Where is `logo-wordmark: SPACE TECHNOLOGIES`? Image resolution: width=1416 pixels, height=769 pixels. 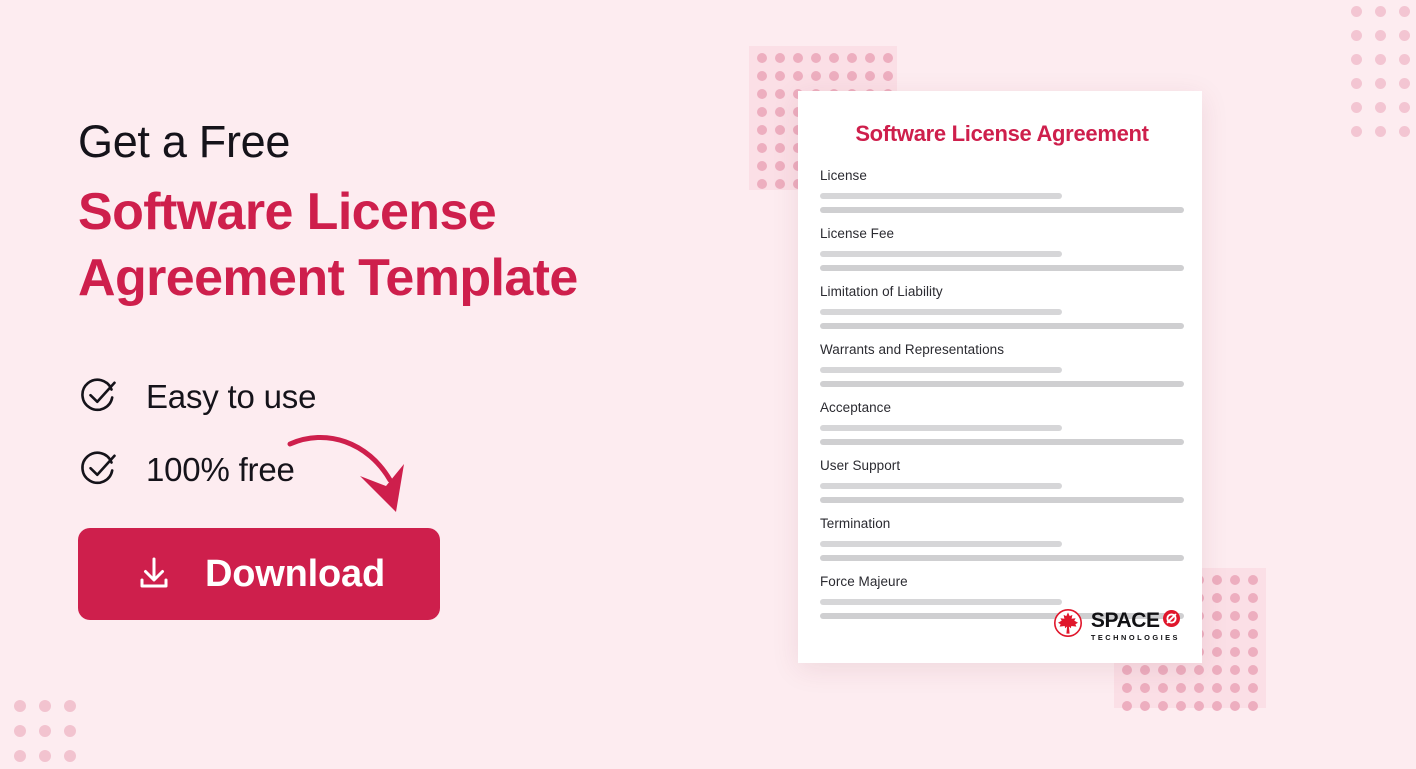
logo-wordmark: SPACE TECHNOLOGIES is located at coordinates (1135, 625).